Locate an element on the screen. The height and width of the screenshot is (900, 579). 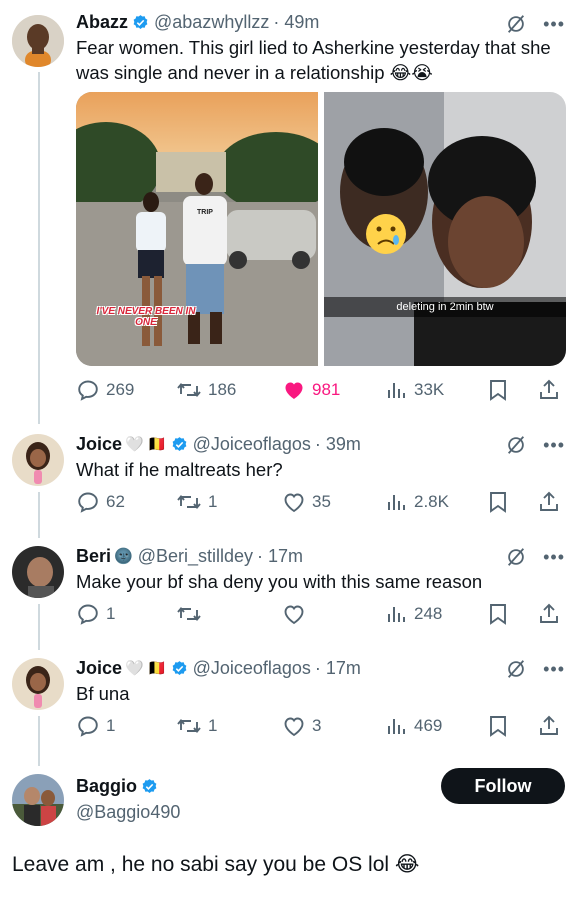
like-button: 35 is located at coordinates (306, 502).